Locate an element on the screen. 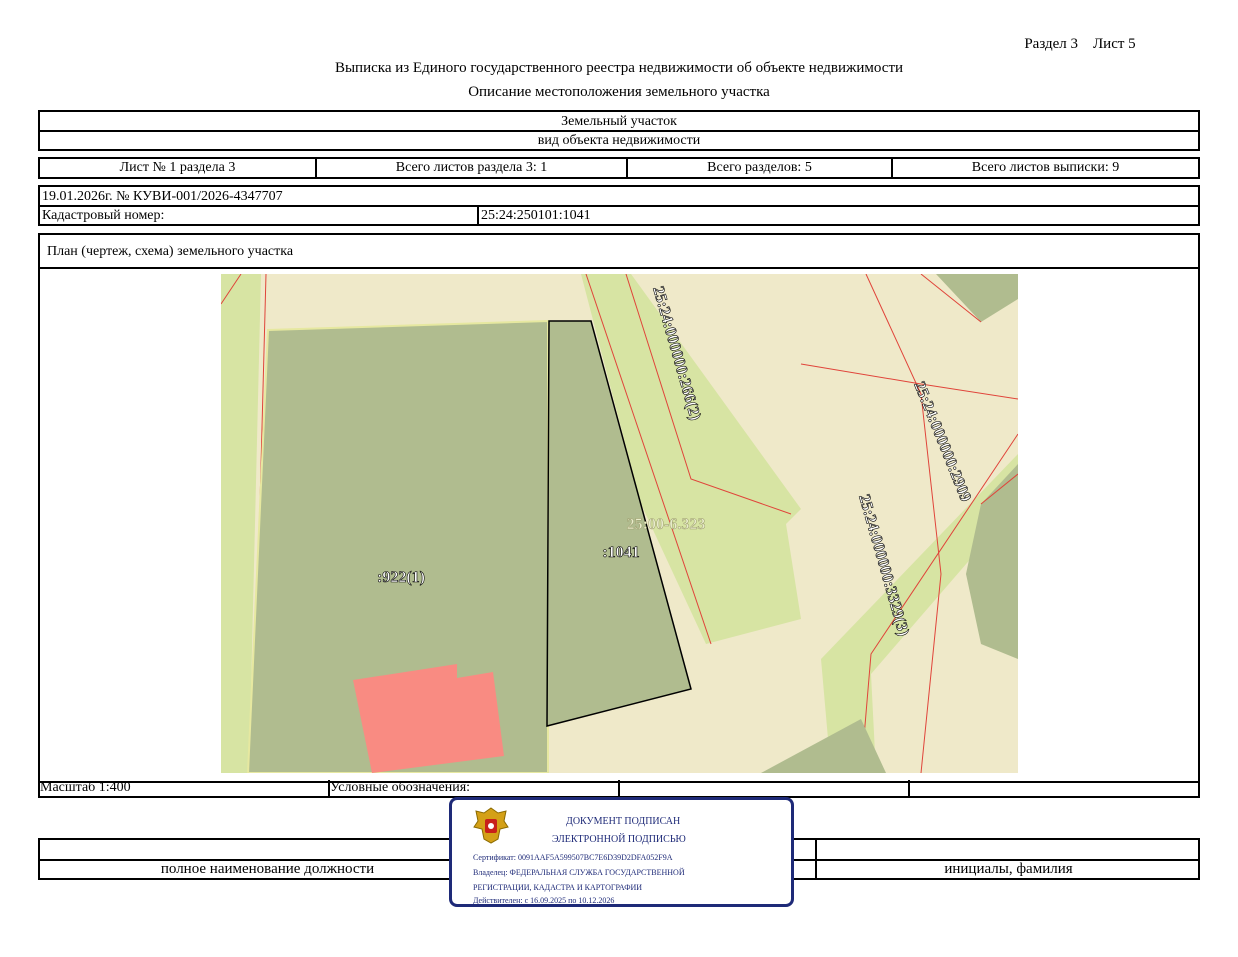 The width and height of the screenshot is (1238, 957). scale-row: Масштаб 1:400 Условные обозначения: is located at coordinates (619, 789).